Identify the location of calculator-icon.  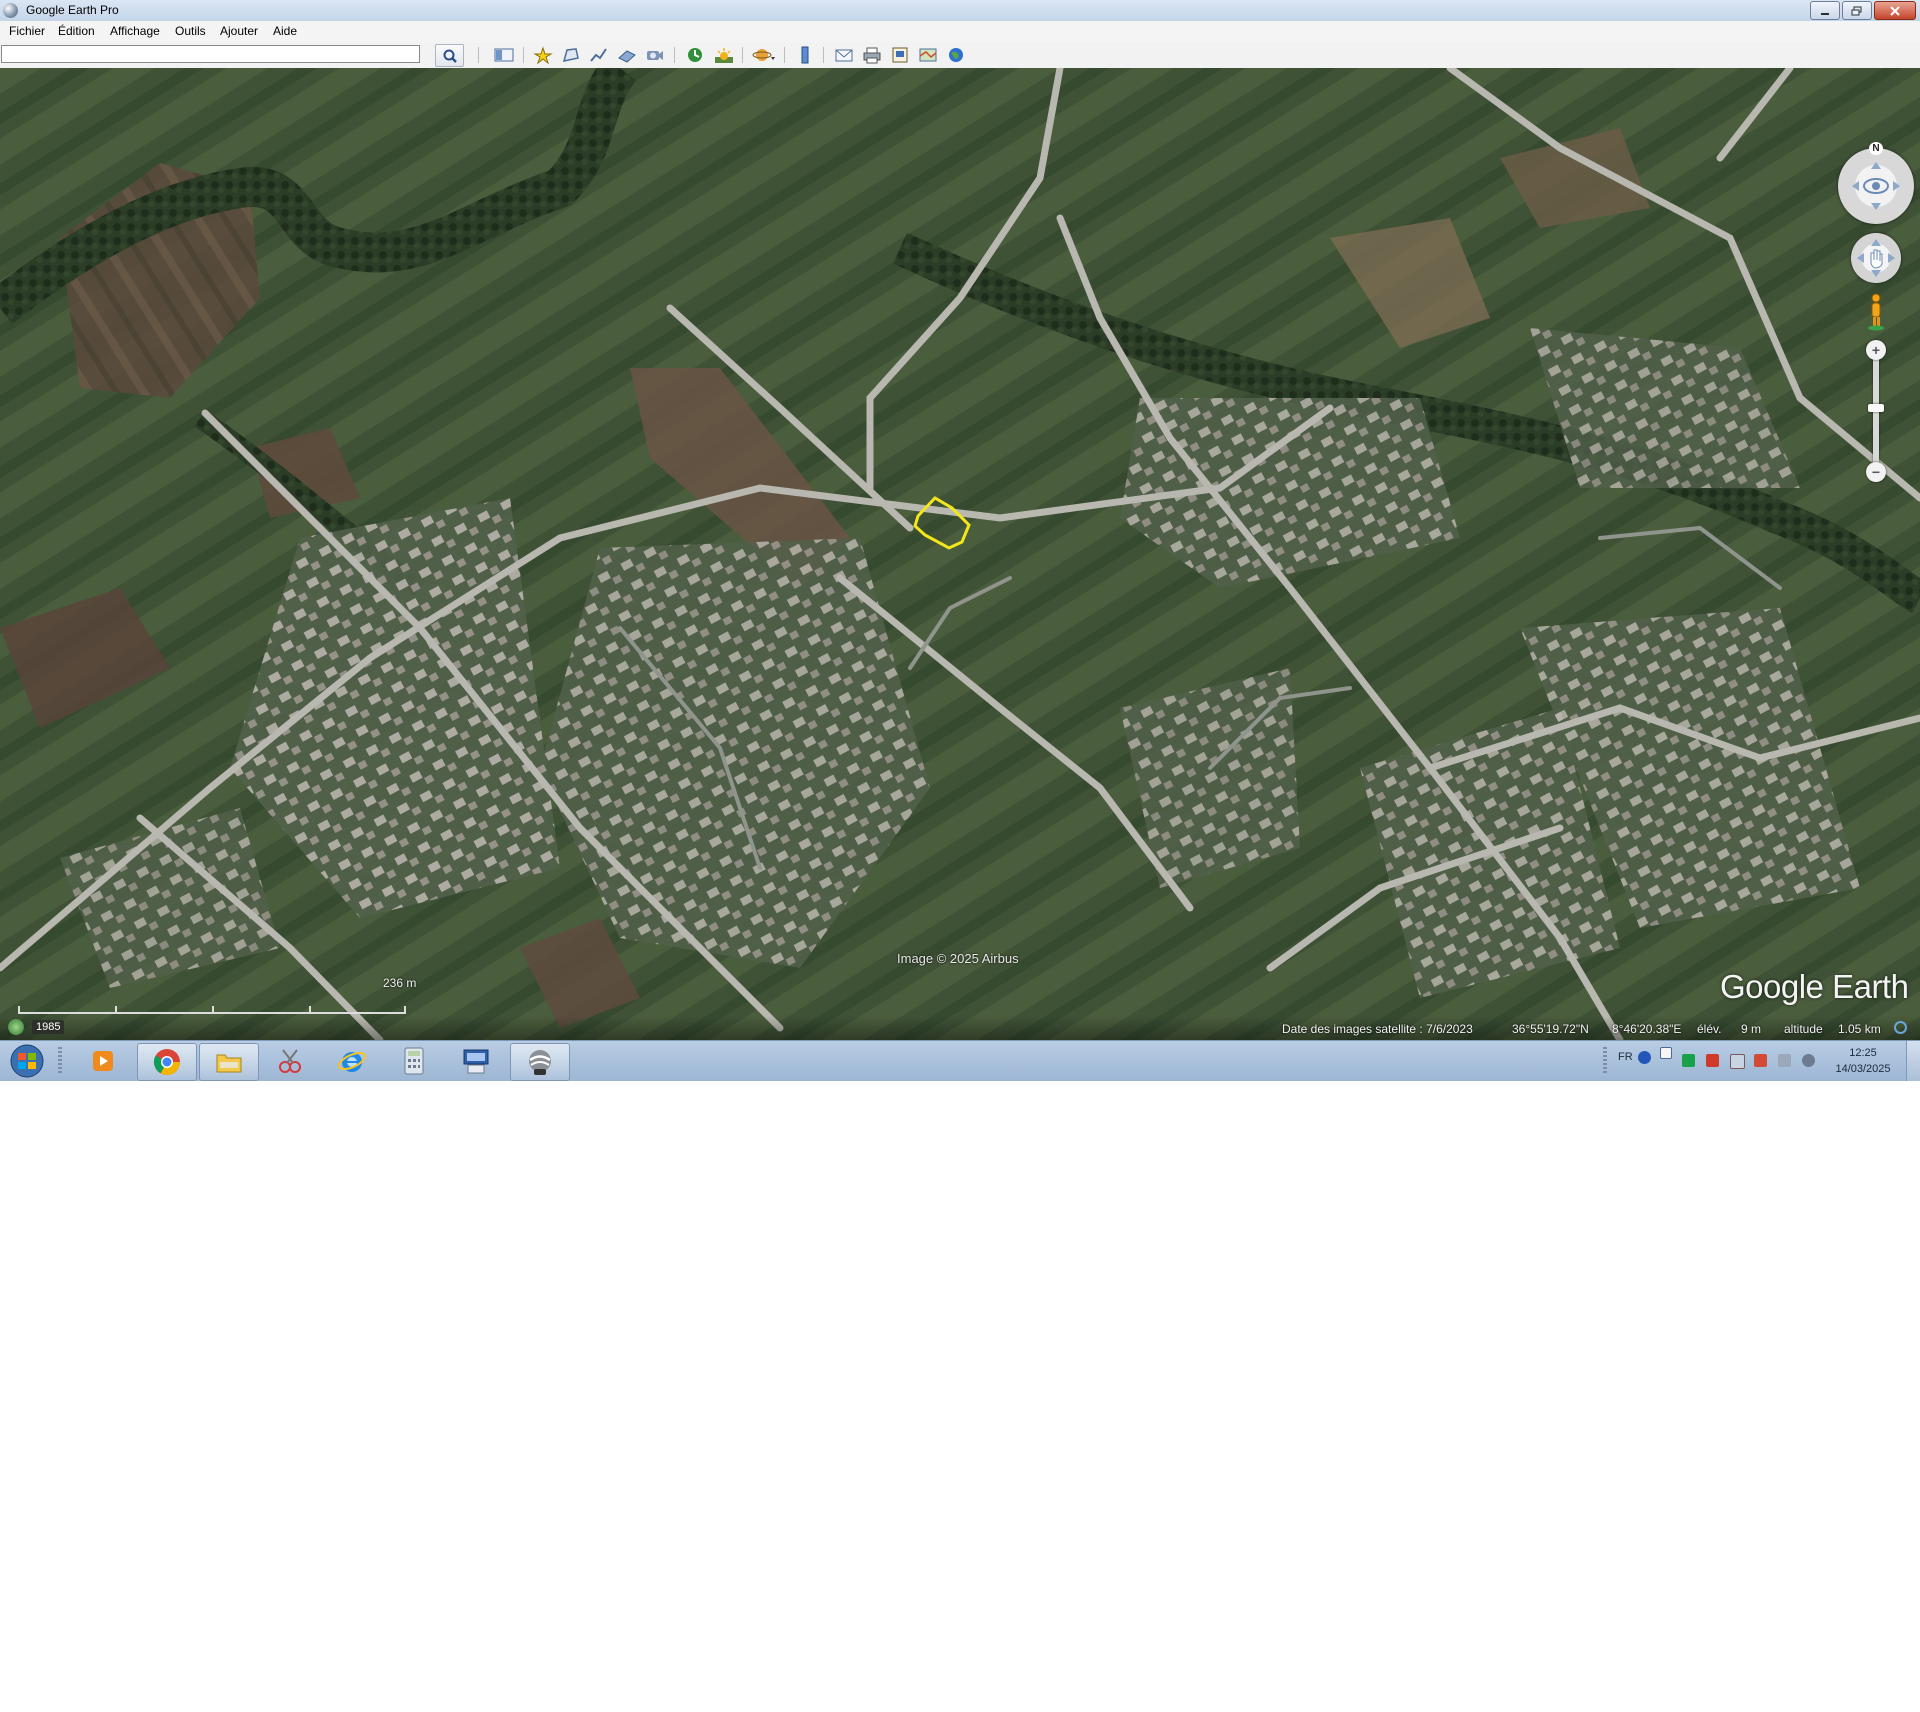
(414, 1061).